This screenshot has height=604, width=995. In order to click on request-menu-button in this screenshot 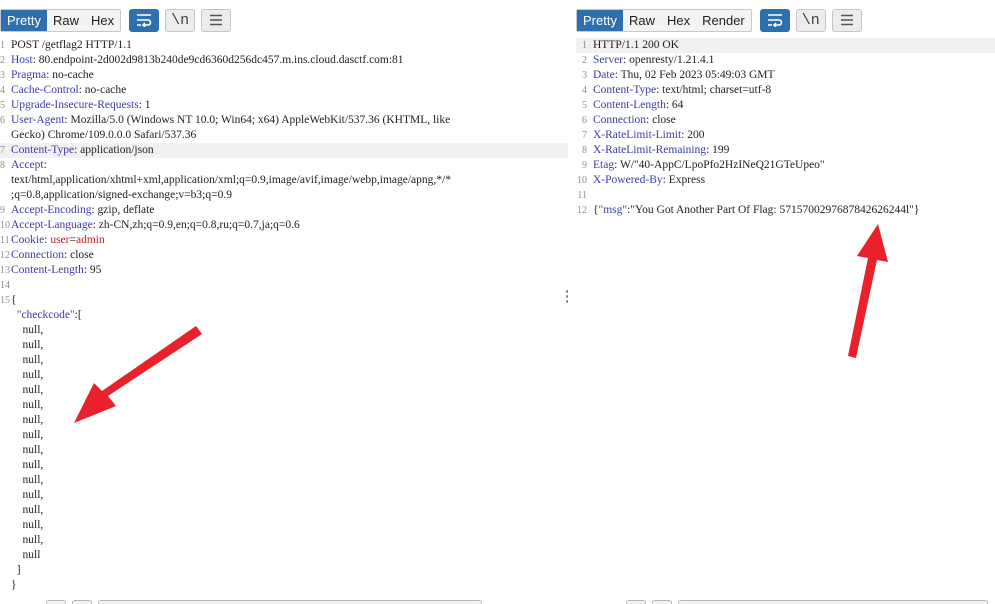, I will do `click(216, 20)`.